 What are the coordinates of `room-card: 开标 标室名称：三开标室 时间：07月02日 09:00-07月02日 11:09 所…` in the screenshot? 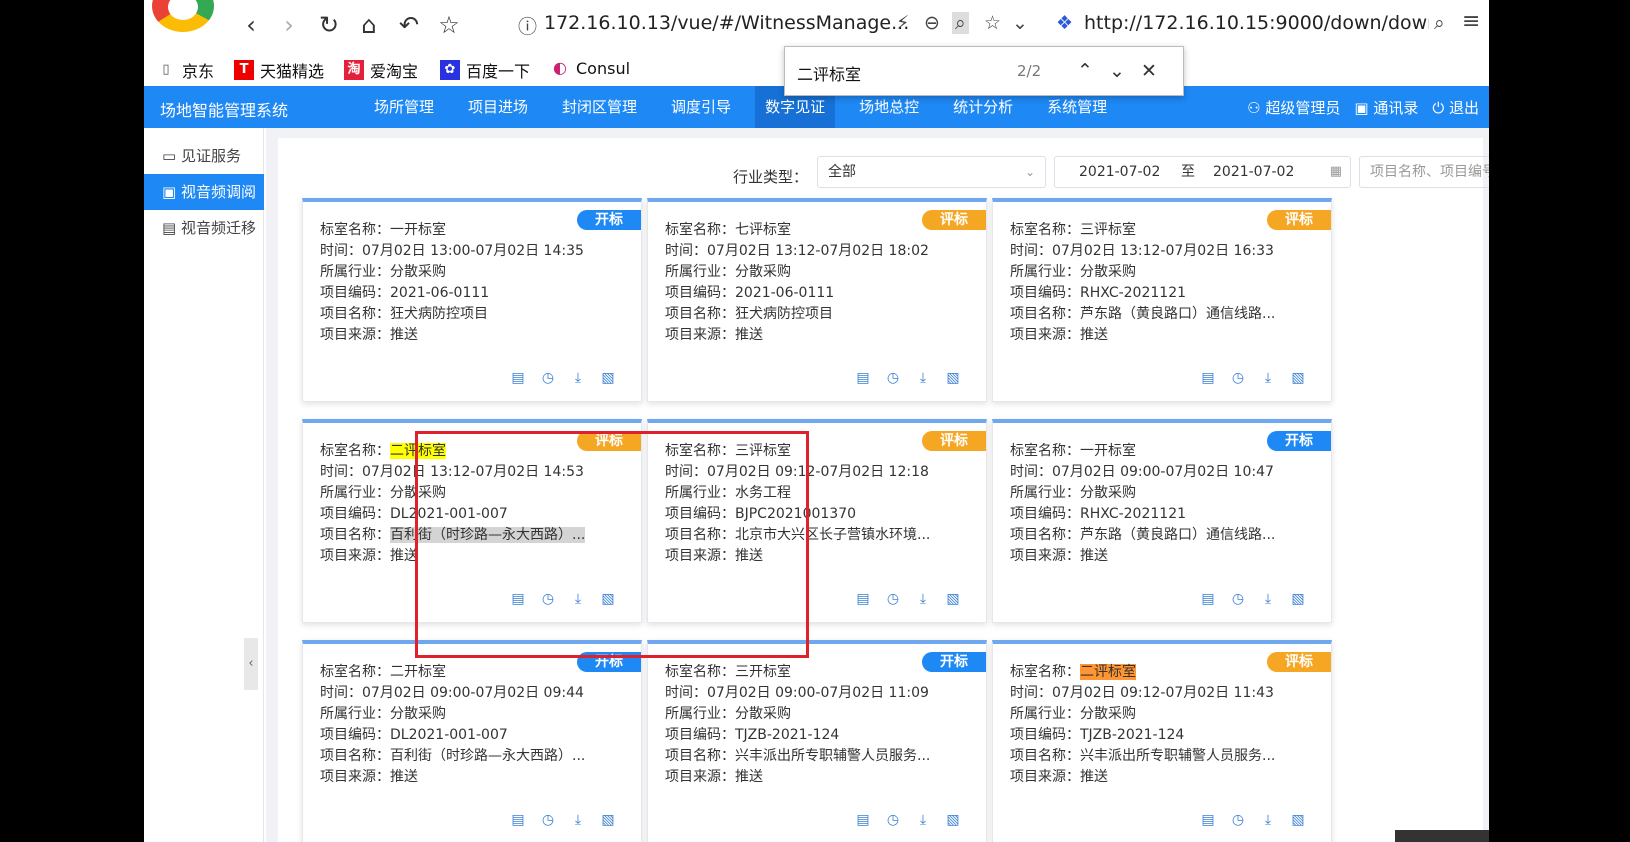 It's located at (817, 741).